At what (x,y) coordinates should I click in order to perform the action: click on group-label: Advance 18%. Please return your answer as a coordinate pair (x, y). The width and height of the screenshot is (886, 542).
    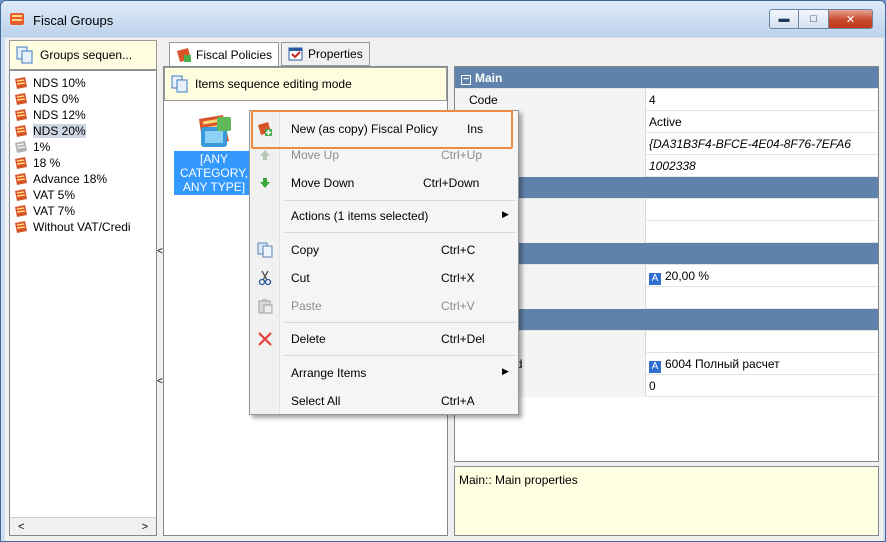
    Looking at the image, I should click on (70, 179).